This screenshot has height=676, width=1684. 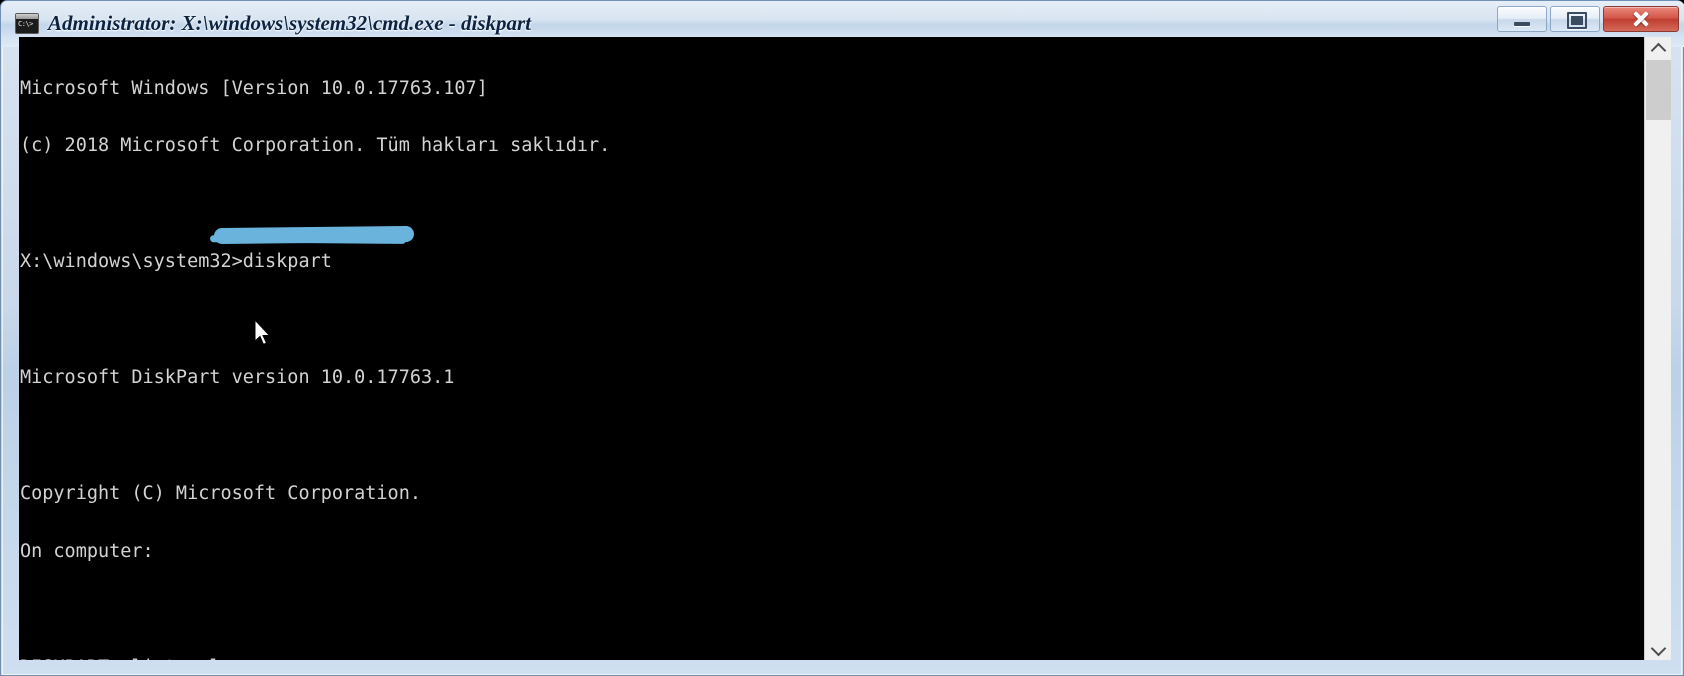 I want to click on scrollbar-track, so click(x=1658, y=348).